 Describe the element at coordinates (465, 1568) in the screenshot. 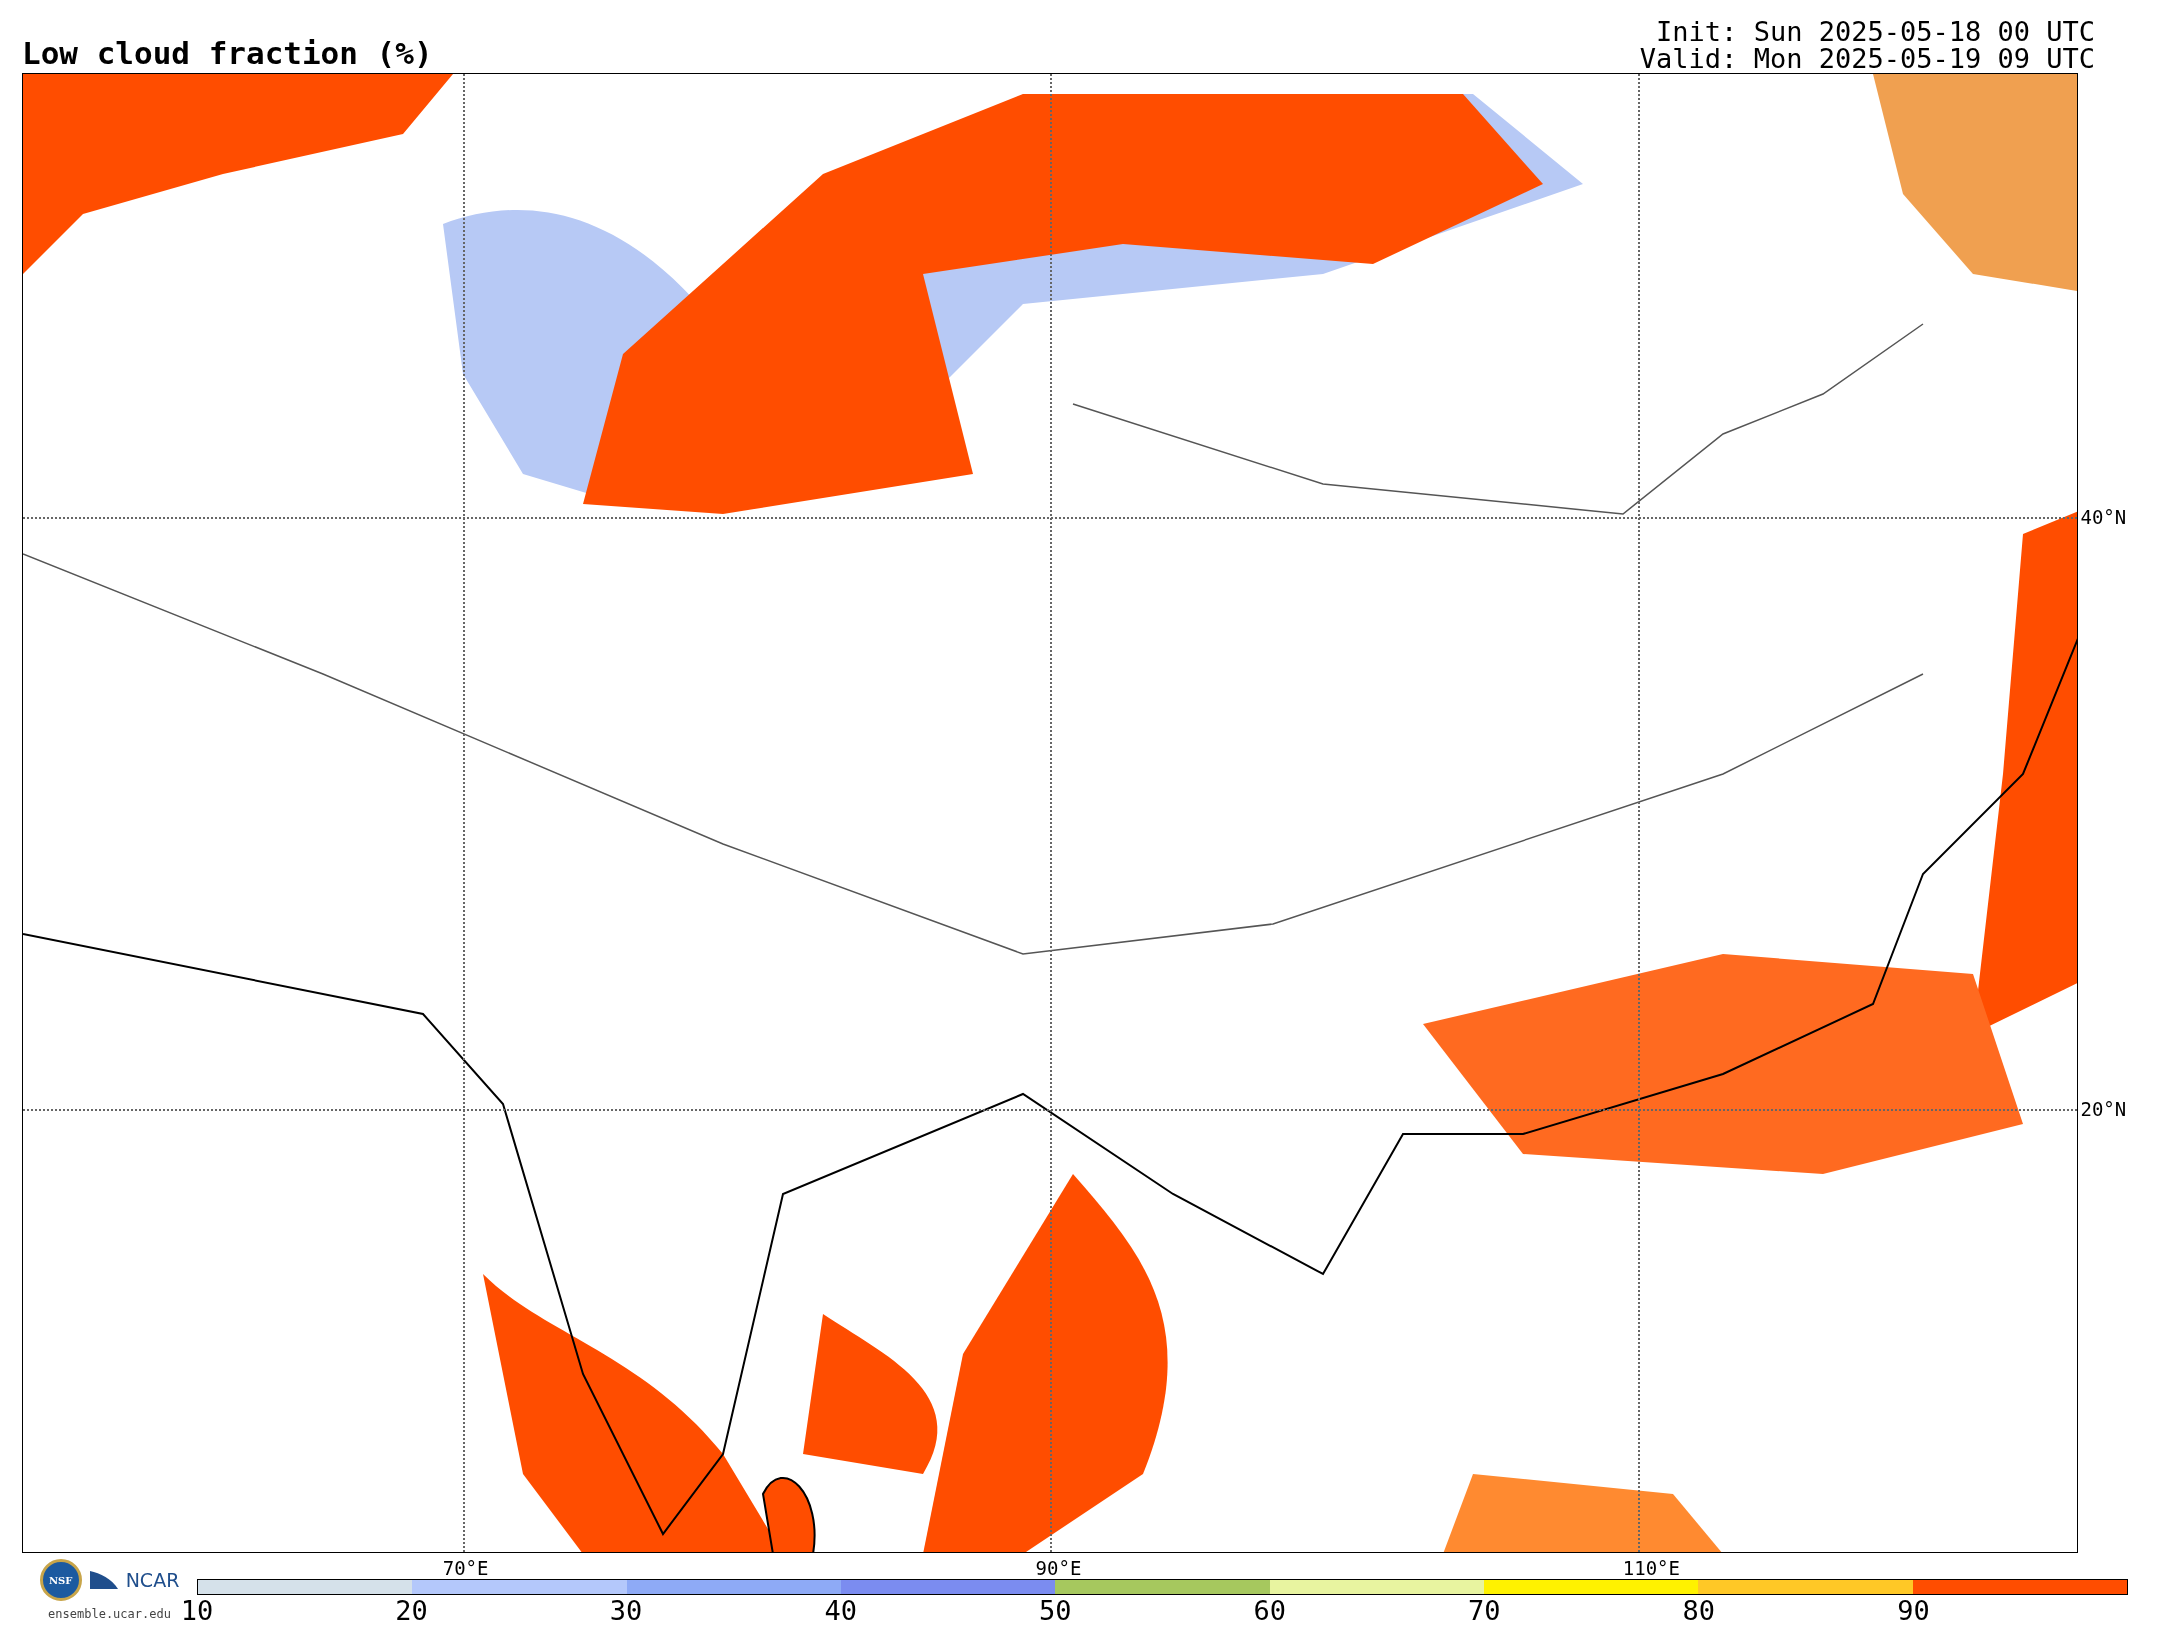

I see `longitude-label: 70°E` at that location.